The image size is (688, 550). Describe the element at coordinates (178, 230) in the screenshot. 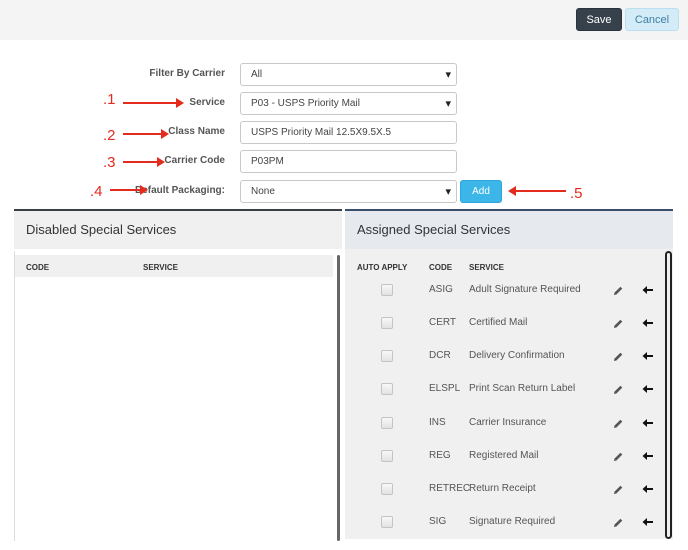

I see `disabled-panel-title: Disabled Special Services` at that location.